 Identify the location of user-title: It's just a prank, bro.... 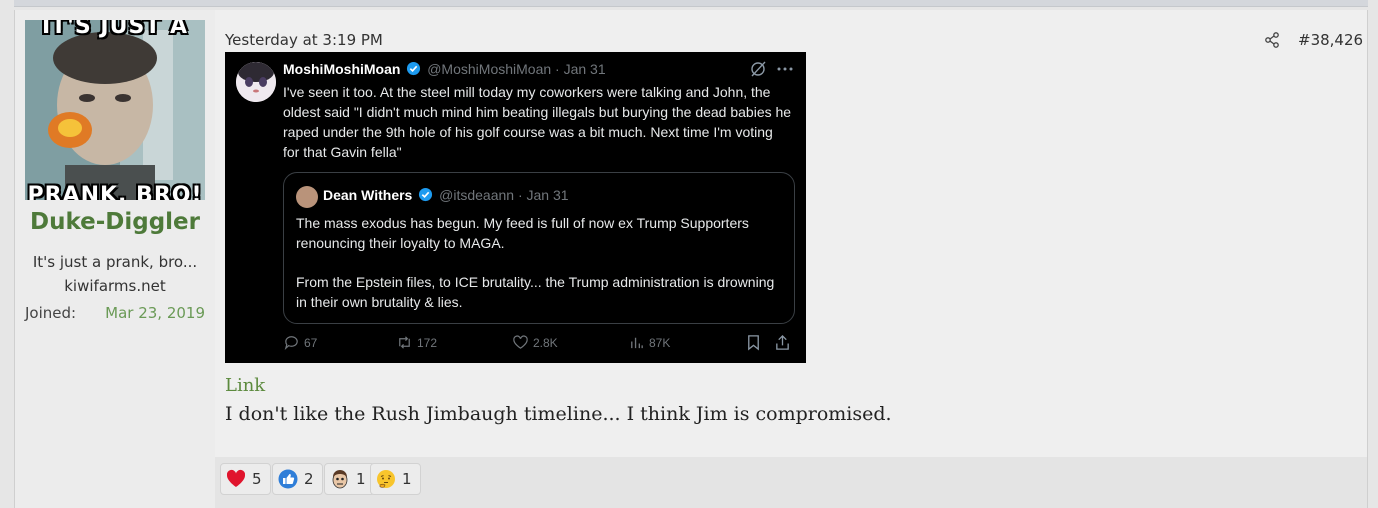
(115, 262).